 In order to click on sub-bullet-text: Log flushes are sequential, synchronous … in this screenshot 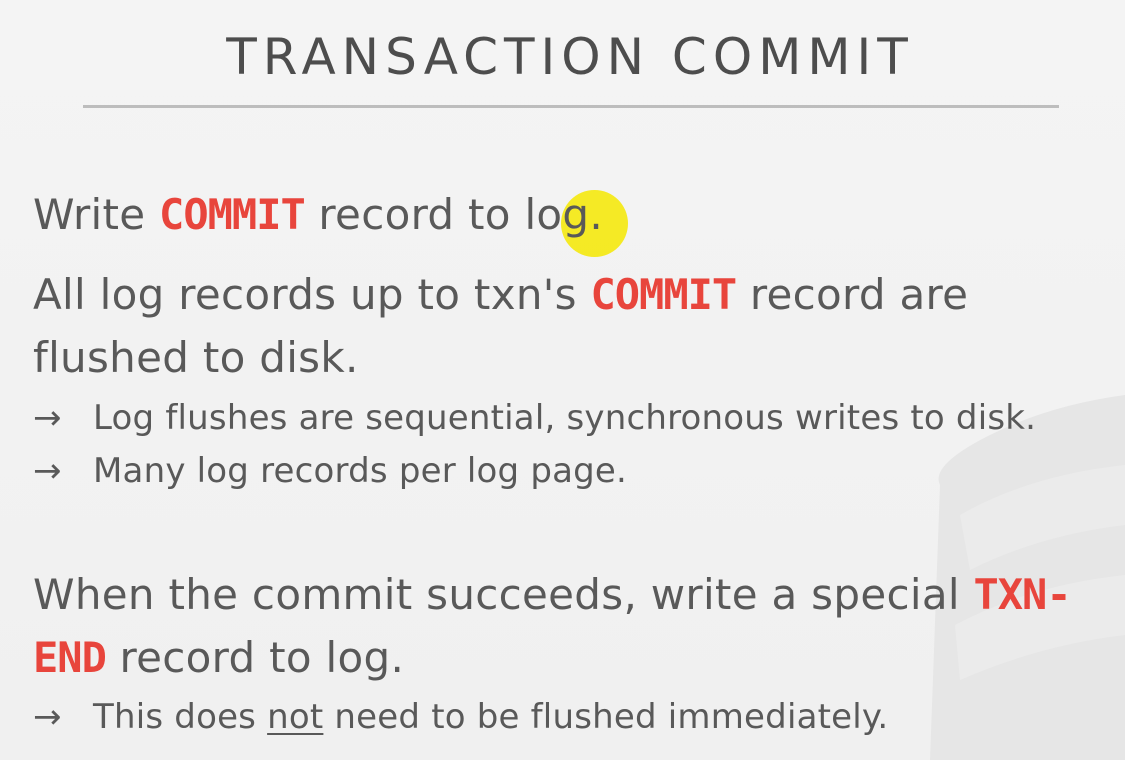, I will do `click(565, 418)`.